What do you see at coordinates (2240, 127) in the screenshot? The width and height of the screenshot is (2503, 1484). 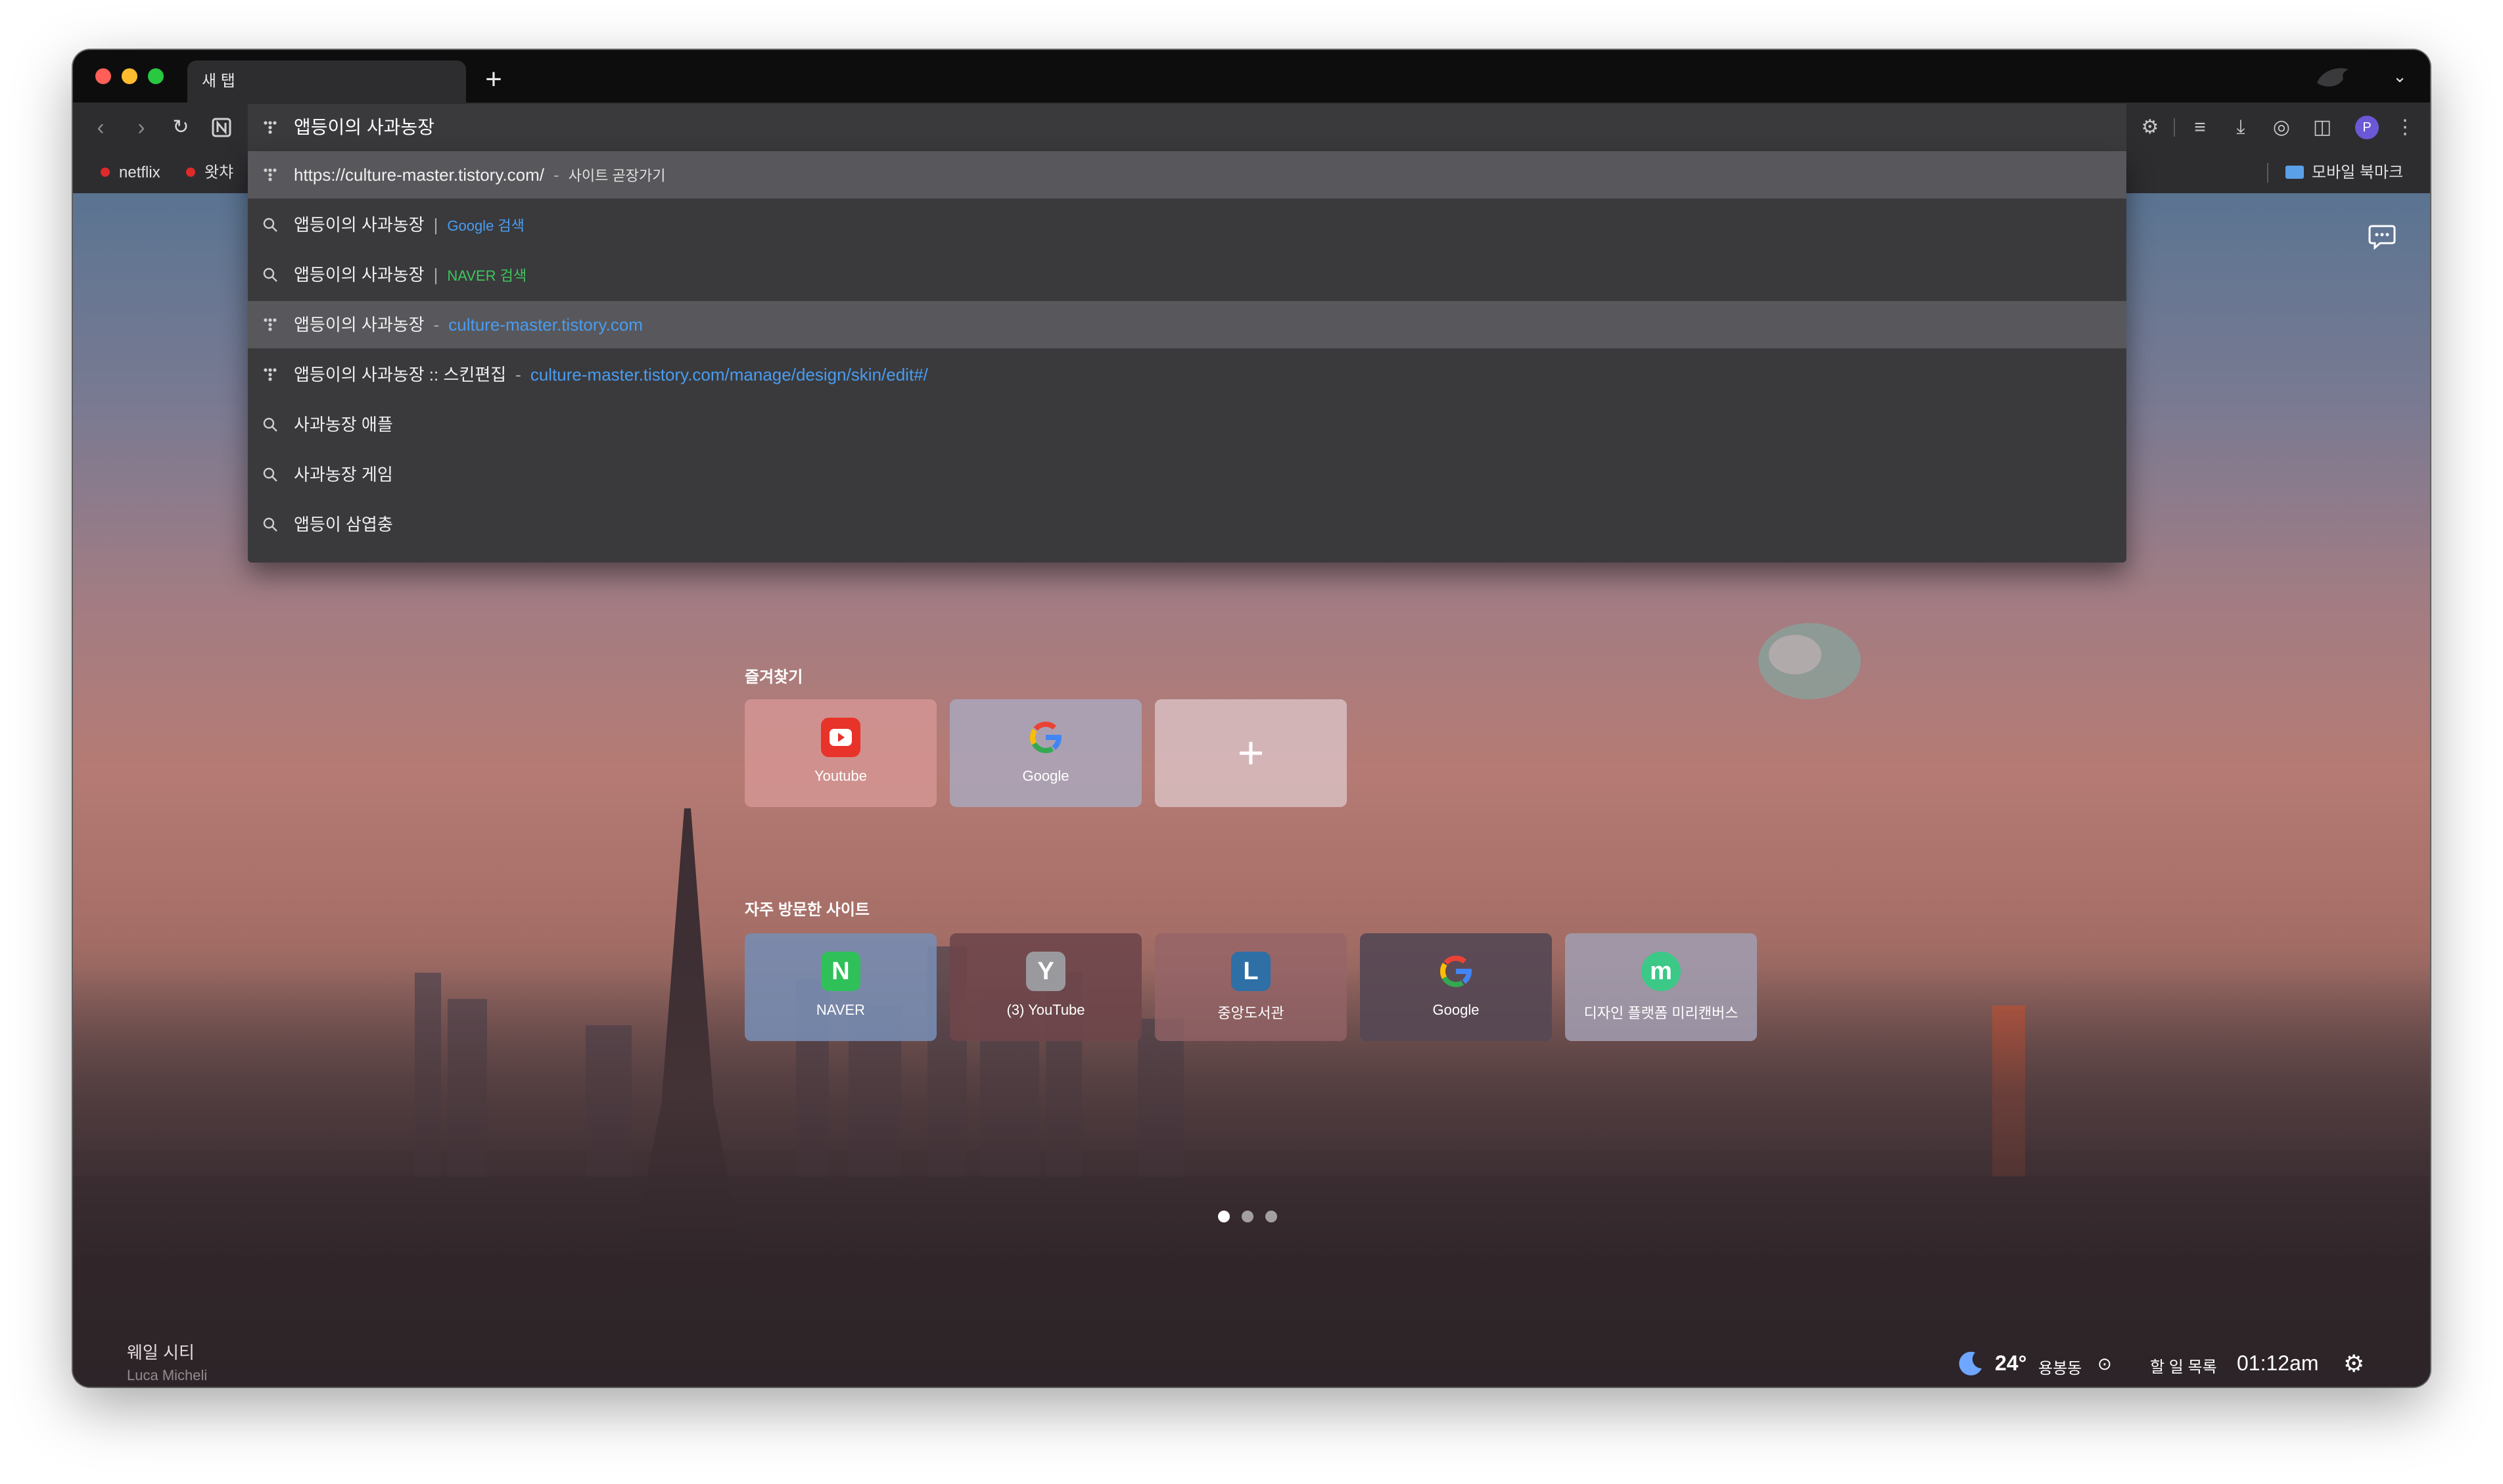 I see `download-icon: ⤓` at bounding box center [2240, 127].